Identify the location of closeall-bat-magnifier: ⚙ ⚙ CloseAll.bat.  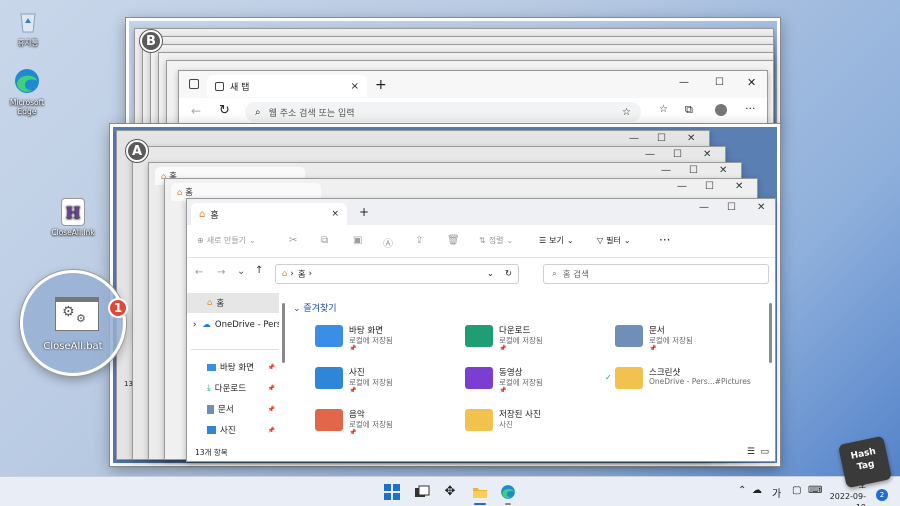
(73, 323).